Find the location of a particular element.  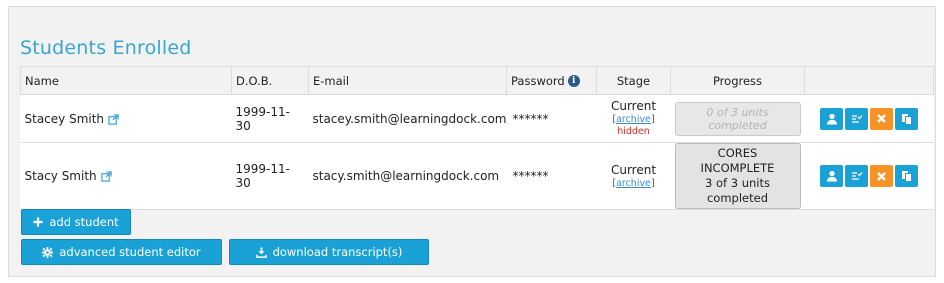

section-title: Students Enrolled is located at coordinates (106, 48).